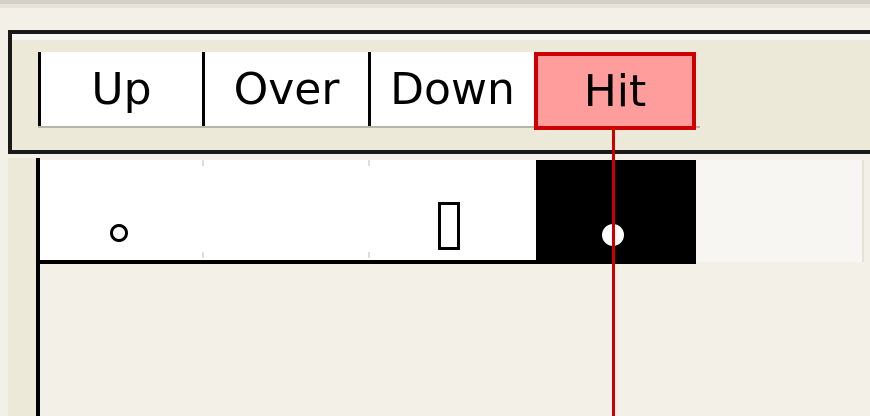  I want to click on frame-label-hit: Hit, so click(615, 91).